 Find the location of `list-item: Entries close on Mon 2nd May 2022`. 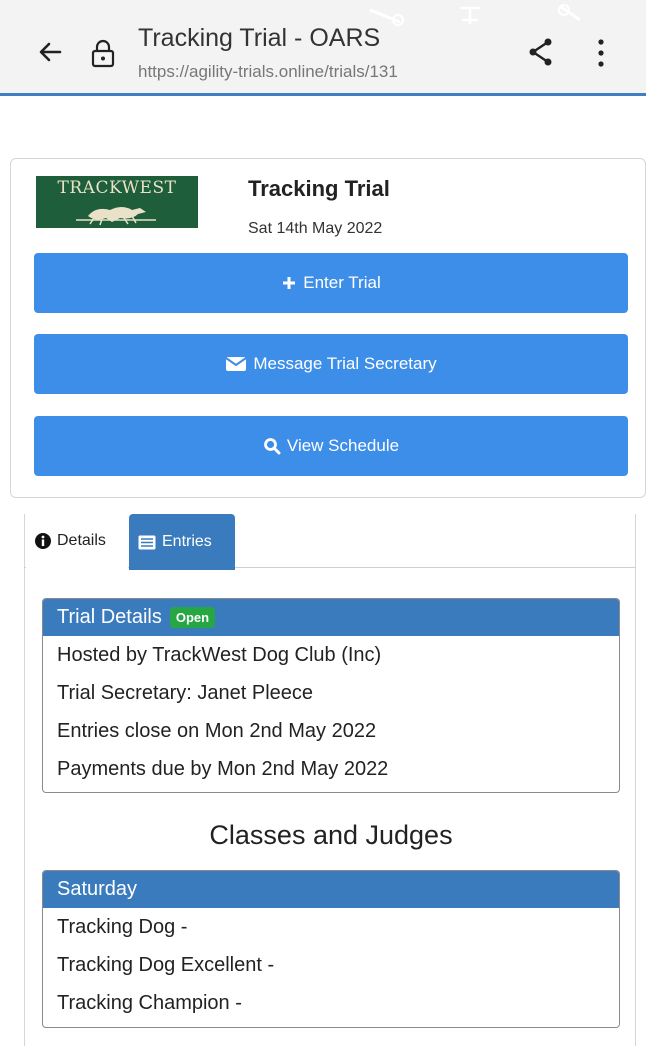

list-item: Entries close on Mon 2nd May 2022 is located at coordinates (217, 730).